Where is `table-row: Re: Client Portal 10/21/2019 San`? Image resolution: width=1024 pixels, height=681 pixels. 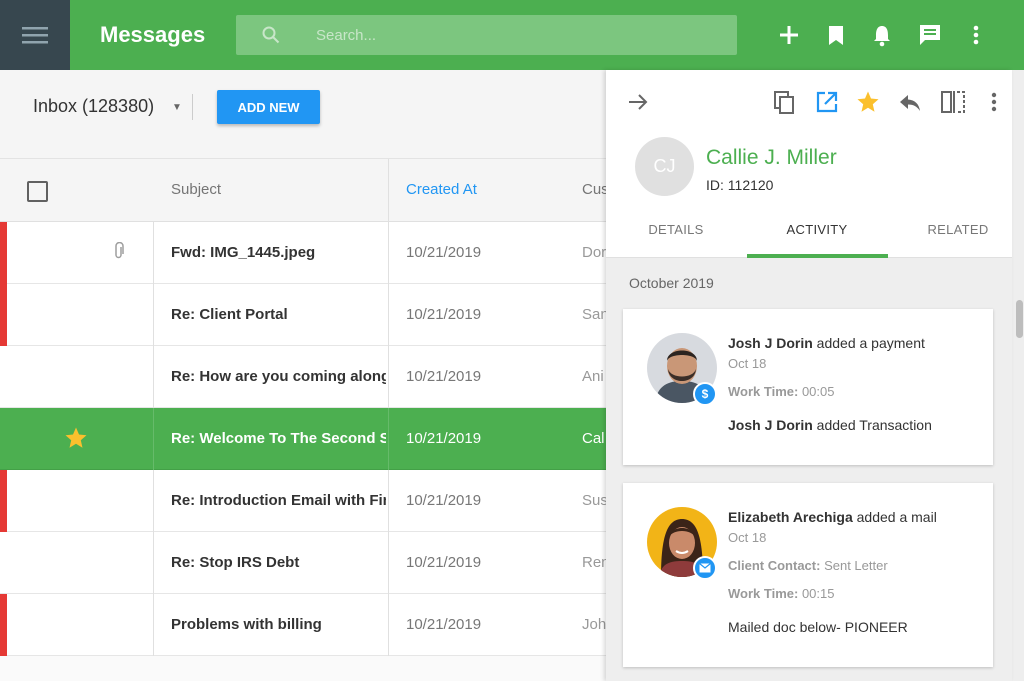
table-row: Re: Client Portal 10/21/2019 San is located at coordinates (303, 315).